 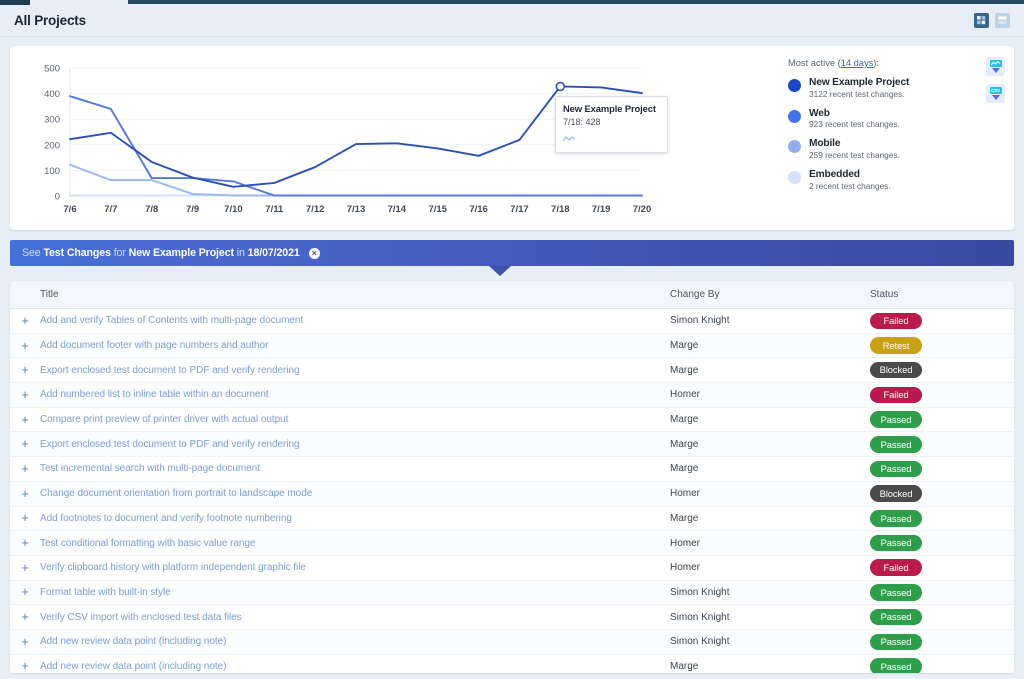 I want to click on test-title-link: Format table with built-in style, so click(x=105, y=592).